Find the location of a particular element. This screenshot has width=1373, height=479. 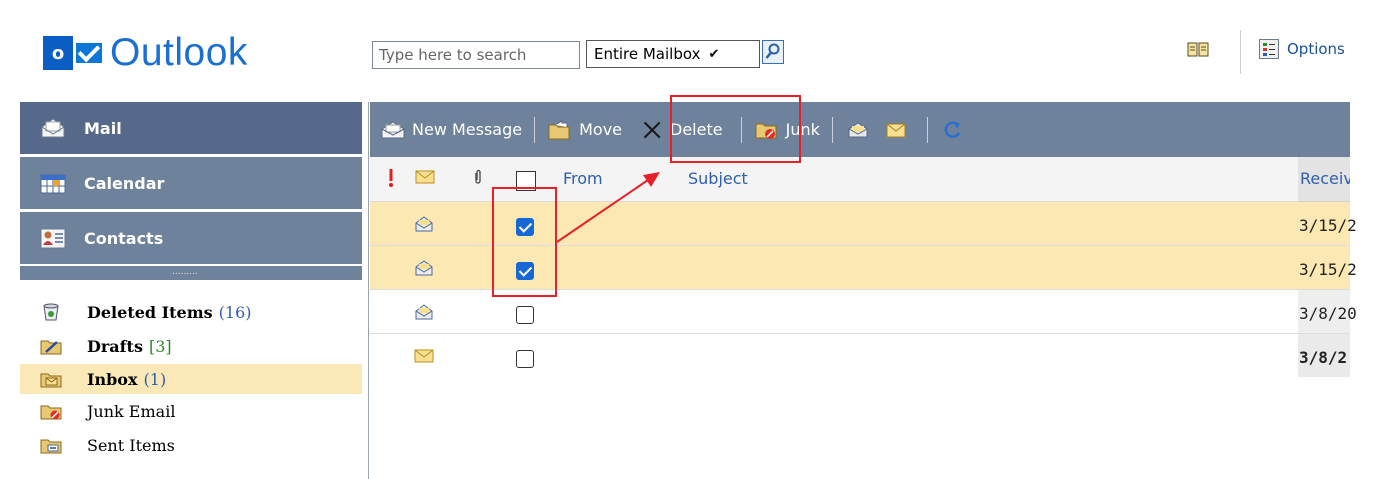

message-toolbar: New Message Move Delete Junk is located at coordinates (860, 129).